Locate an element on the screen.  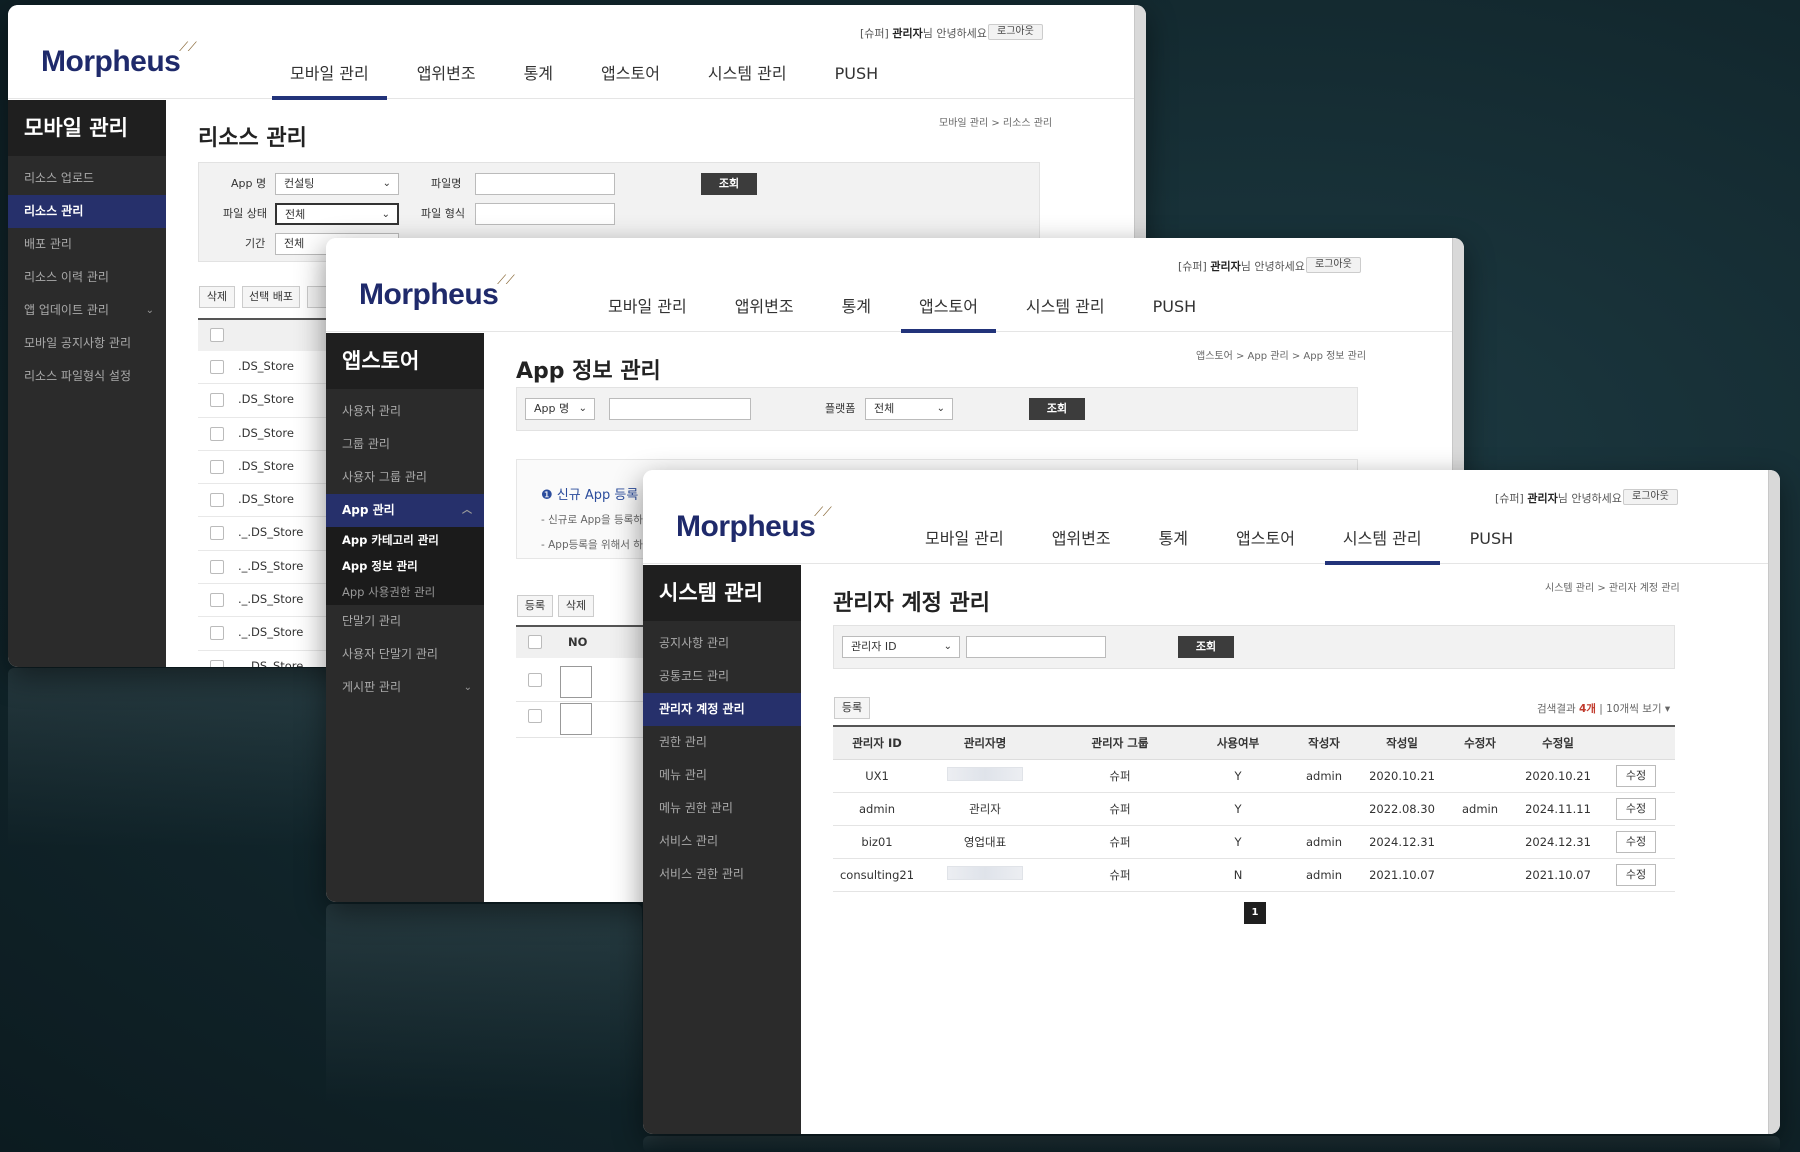
column-no: NO is located at coordinates (578, 642).